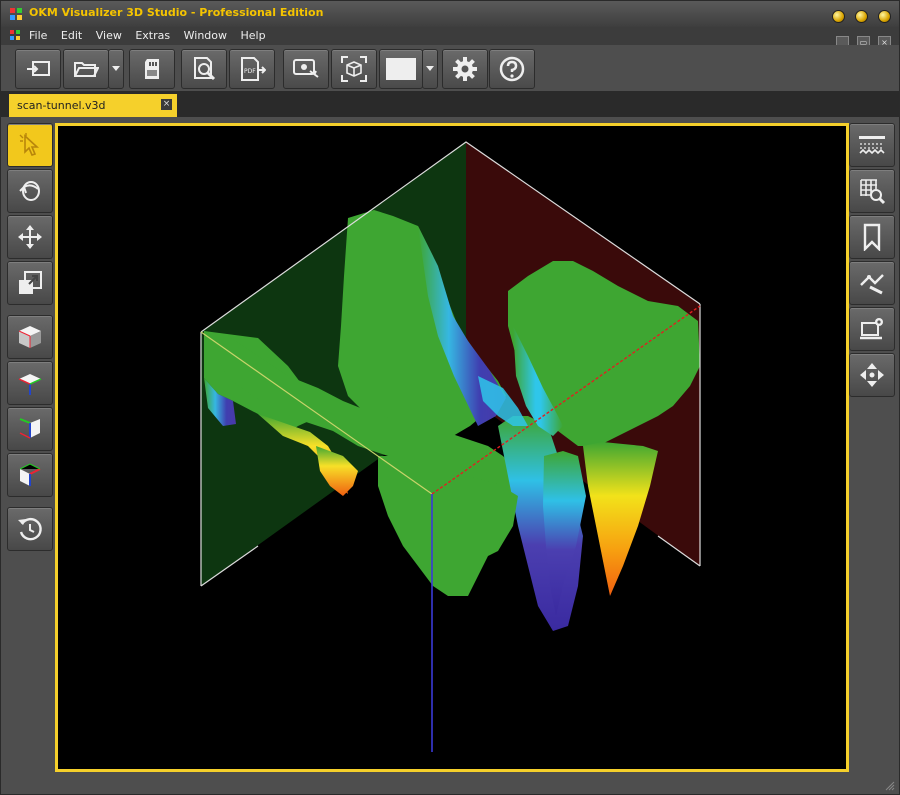  Describe the element at coordinates (38, 35) in the screenshot. I see `menu-file: File` at that location.